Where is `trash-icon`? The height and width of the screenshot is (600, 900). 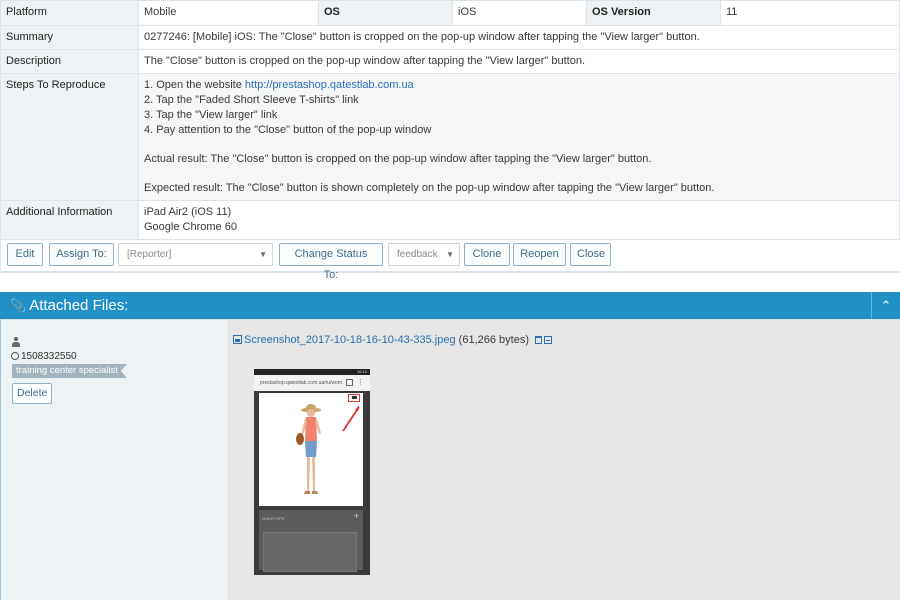
trash-icon is located at coordinates (539, 340).